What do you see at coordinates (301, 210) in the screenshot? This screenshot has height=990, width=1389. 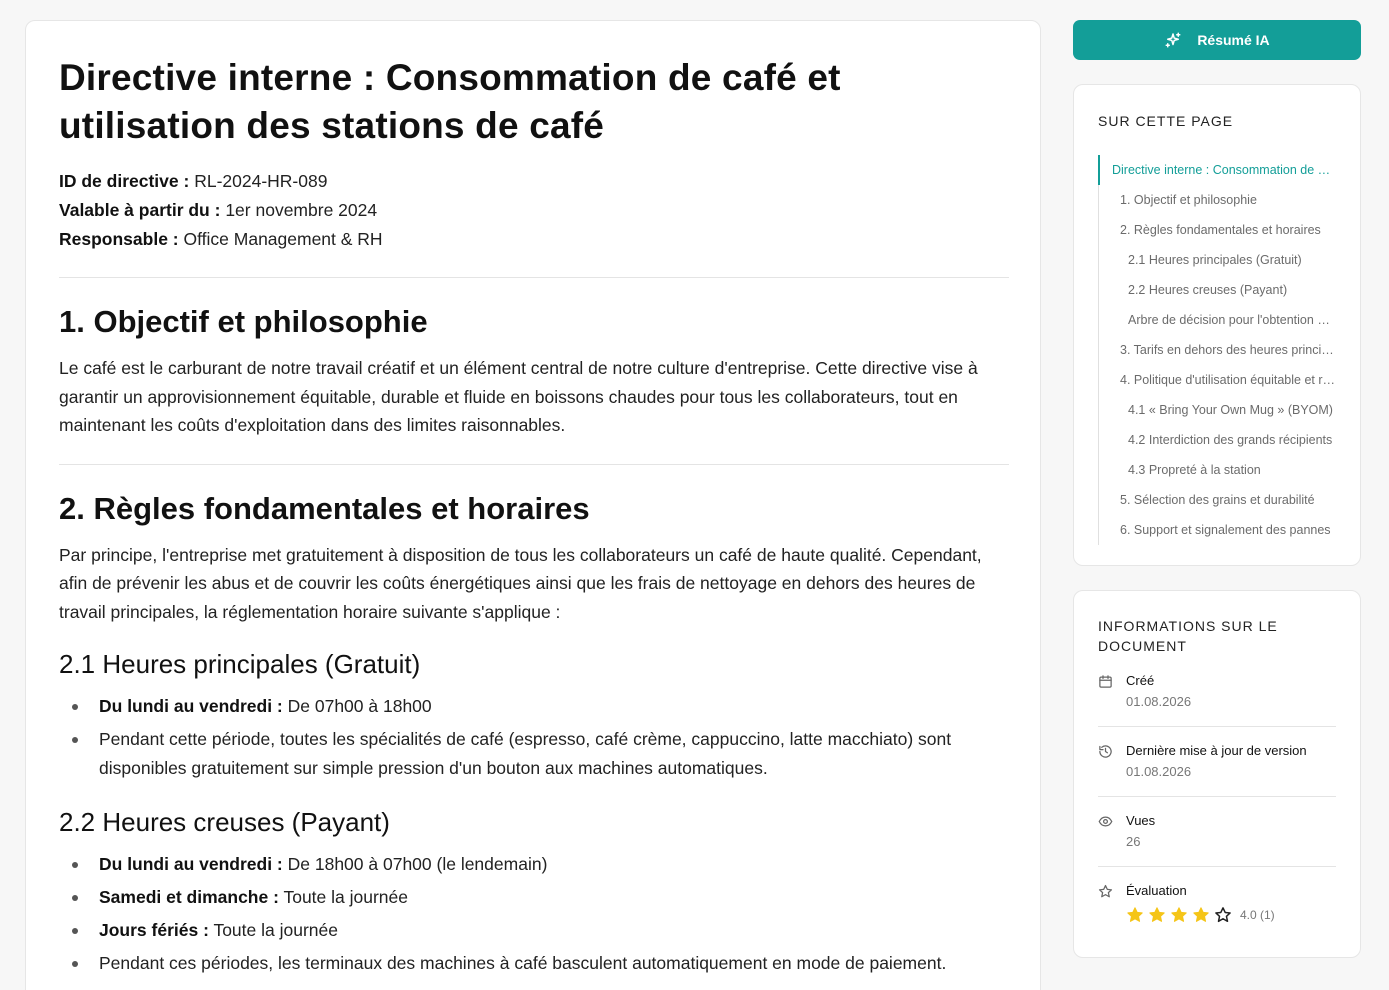 I see `meta-value: 1er novembre 2024` at bounding box center [301, 210].